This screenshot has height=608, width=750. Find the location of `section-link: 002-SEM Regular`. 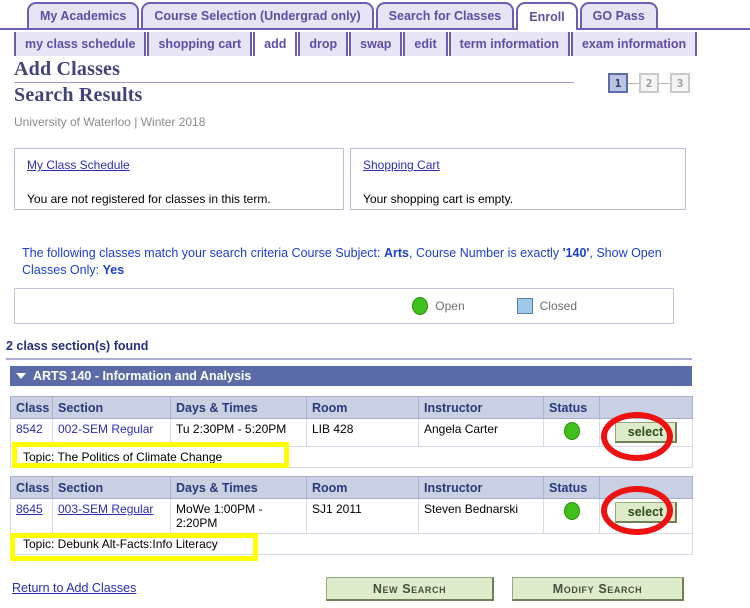

section-link: 002-SEM Regular is located at coordinates (105, 429).